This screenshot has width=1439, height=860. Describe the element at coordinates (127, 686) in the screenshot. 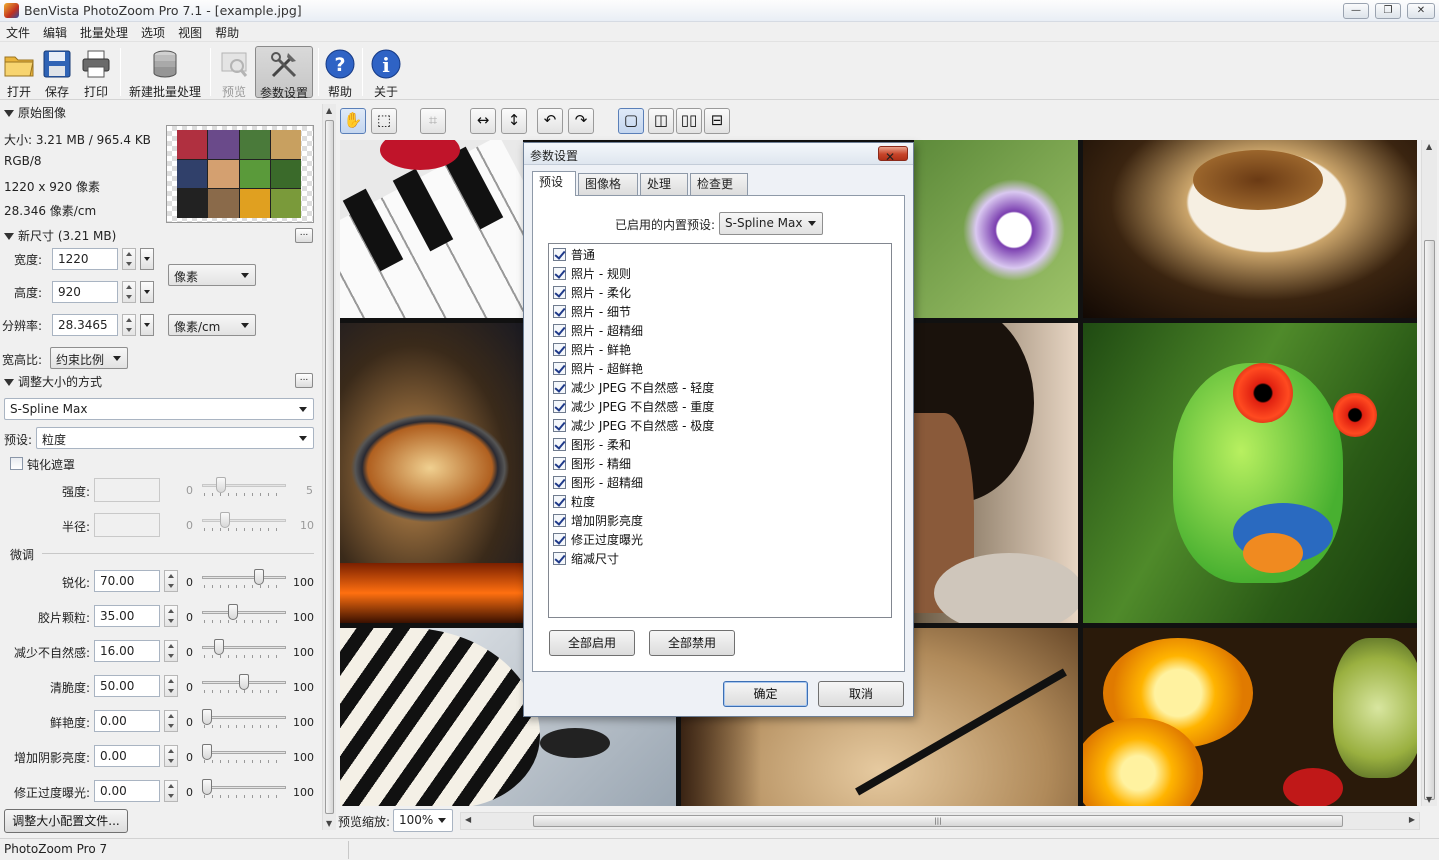

I see `finetune-input-3: 50.00` at that location.